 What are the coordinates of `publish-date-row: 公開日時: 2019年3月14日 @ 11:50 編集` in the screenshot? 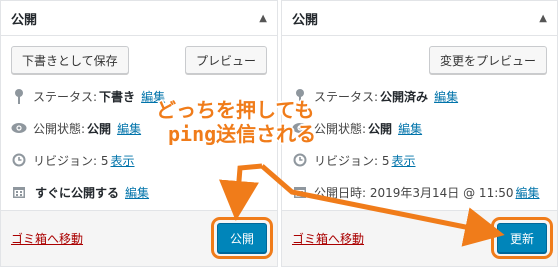 It's located at (419, 192).